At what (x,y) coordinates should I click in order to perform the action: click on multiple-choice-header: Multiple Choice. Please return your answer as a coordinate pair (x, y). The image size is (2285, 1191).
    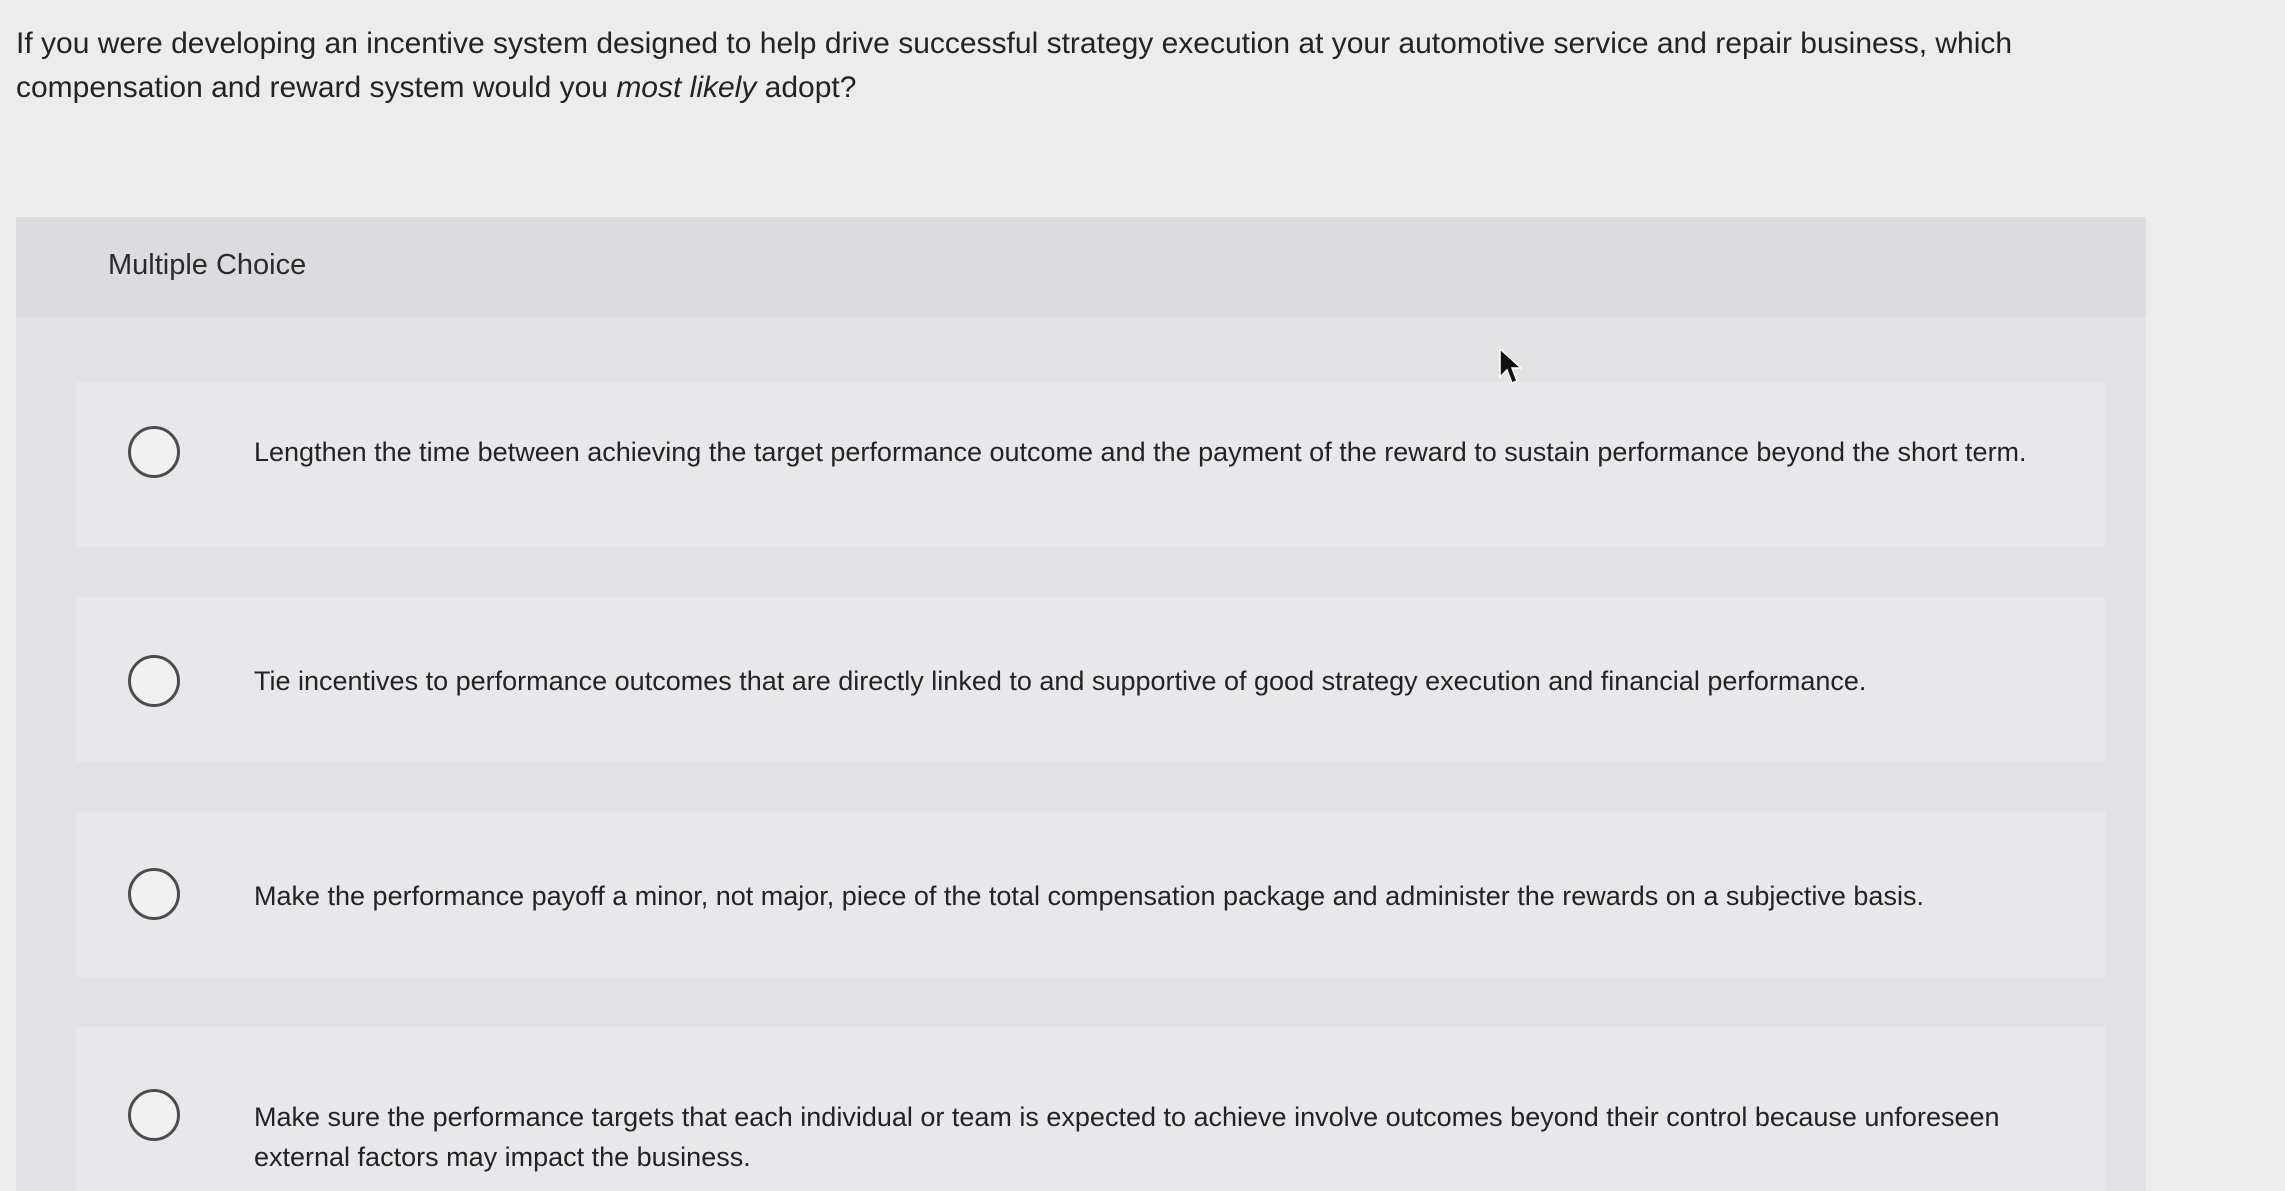
    Looking at the image, I should click on (1081, 267).